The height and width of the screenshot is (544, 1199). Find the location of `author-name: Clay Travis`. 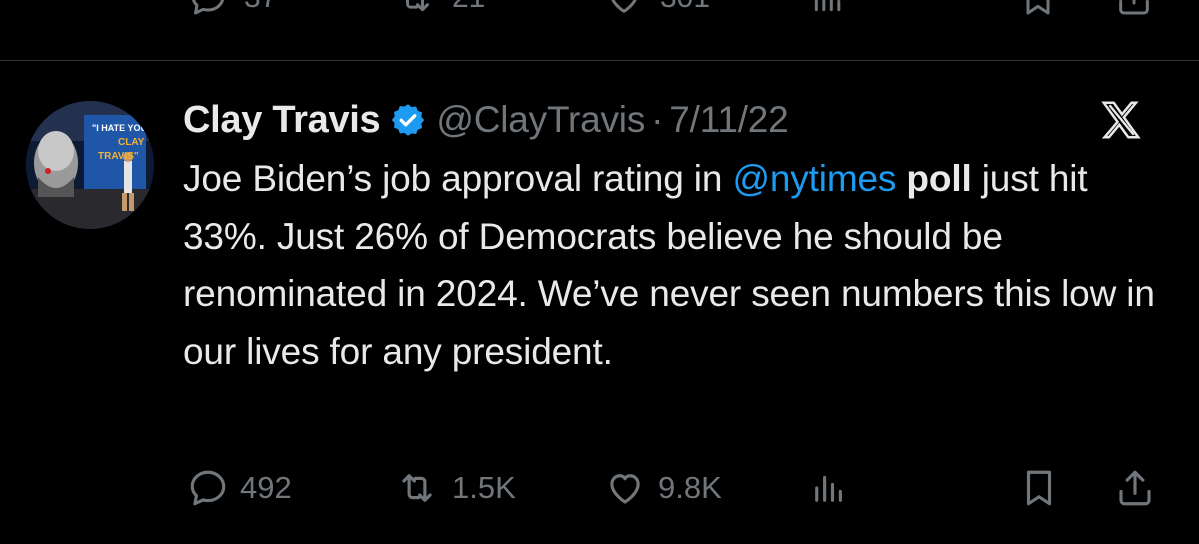

author-name: Clay Travis is located at coordinates (282, 120).